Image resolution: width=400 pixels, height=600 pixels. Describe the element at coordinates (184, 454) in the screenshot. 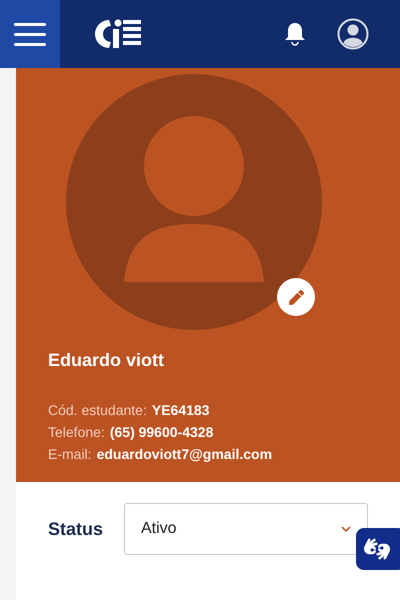

I see `field-value: eduardoviott7@gmail.com` at that location.